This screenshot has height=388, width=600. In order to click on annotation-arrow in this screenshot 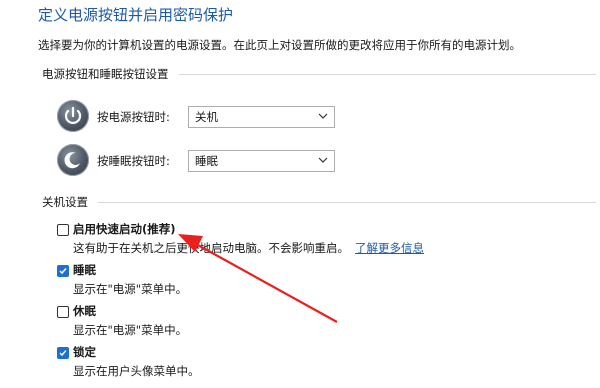, I will do `click(258, 278)`.